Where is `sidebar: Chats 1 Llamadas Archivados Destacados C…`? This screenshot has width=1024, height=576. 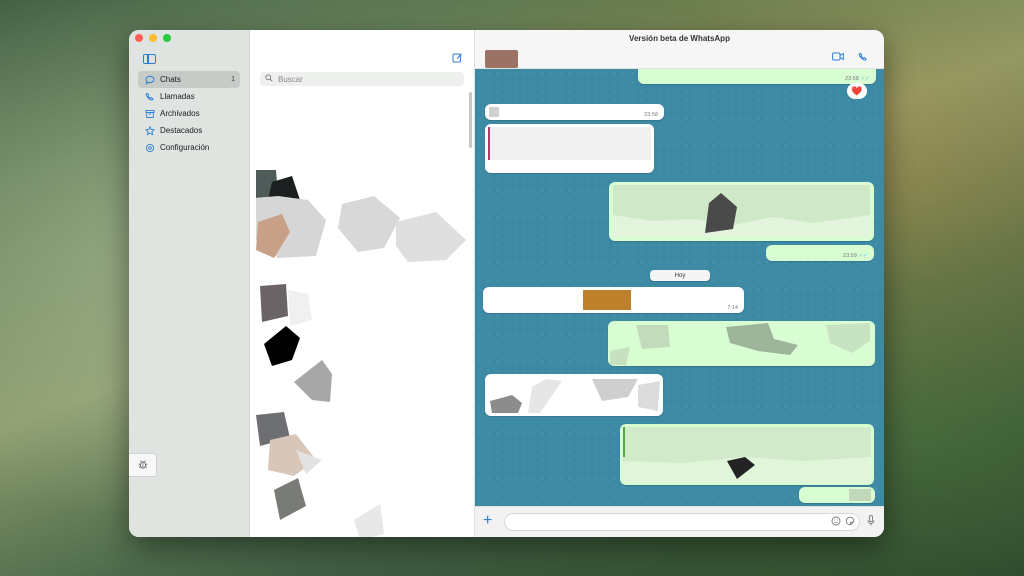 sidebar: Chats 1 Llamadas Archivados Destacados C… is located at coordinates (189, 283).